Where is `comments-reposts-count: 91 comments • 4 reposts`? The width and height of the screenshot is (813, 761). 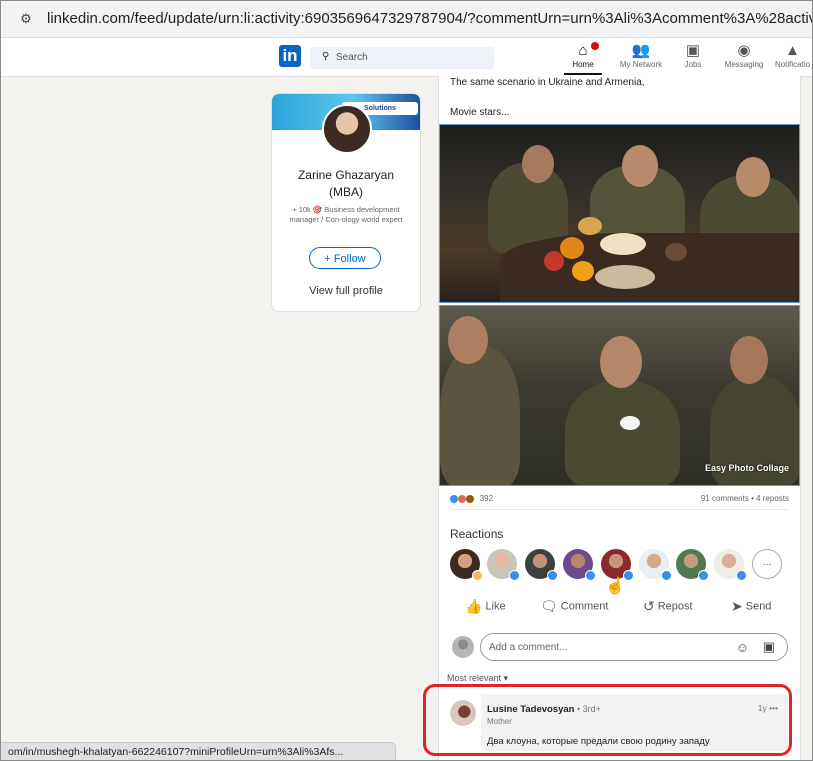
comments-reposts-count: 91 comments • 4 reposts is located at coordinates (745, 498).